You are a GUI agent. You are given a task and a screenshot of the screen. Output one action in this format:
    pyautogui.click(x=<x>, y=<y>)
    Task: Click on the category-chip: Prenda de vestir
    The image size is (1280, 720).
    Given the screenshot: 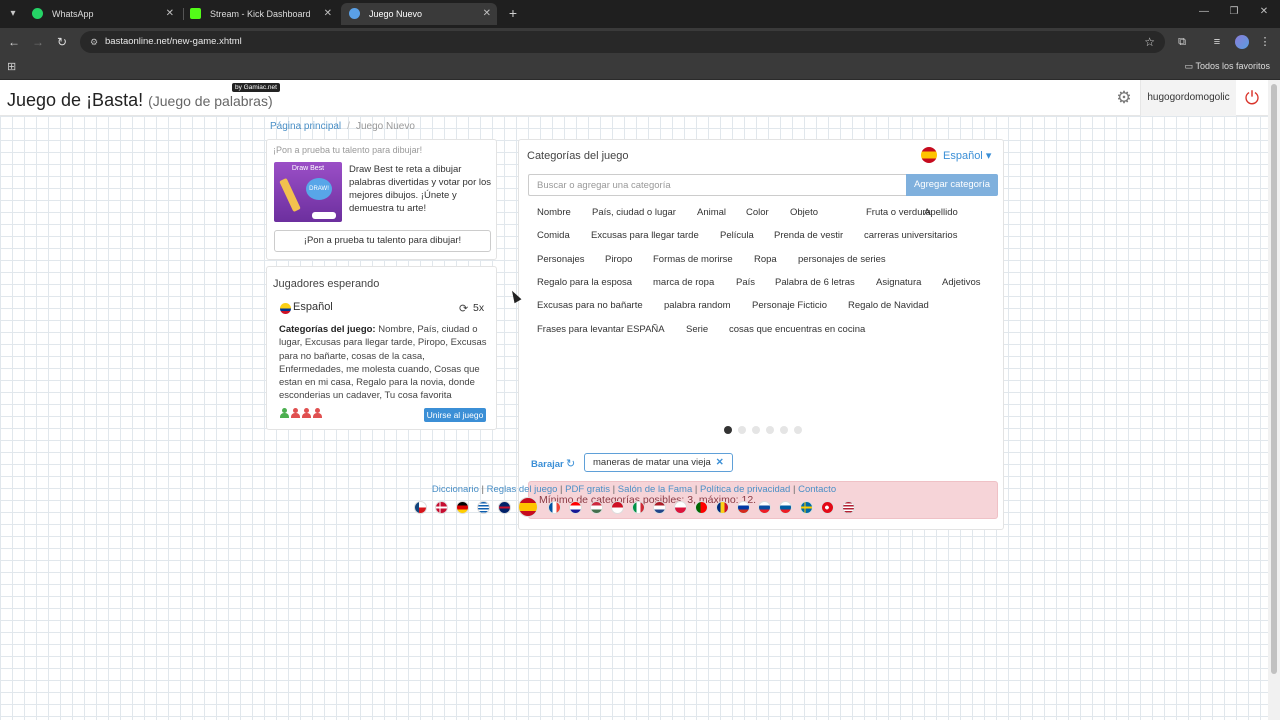 What is the action you would take?
    pyautogui.click(x=808, y=235)
    